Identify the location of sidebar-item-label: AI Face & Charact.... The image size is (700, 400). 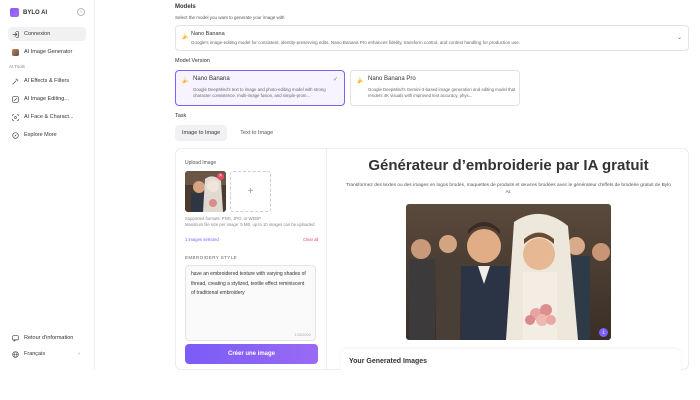
(49, 117).